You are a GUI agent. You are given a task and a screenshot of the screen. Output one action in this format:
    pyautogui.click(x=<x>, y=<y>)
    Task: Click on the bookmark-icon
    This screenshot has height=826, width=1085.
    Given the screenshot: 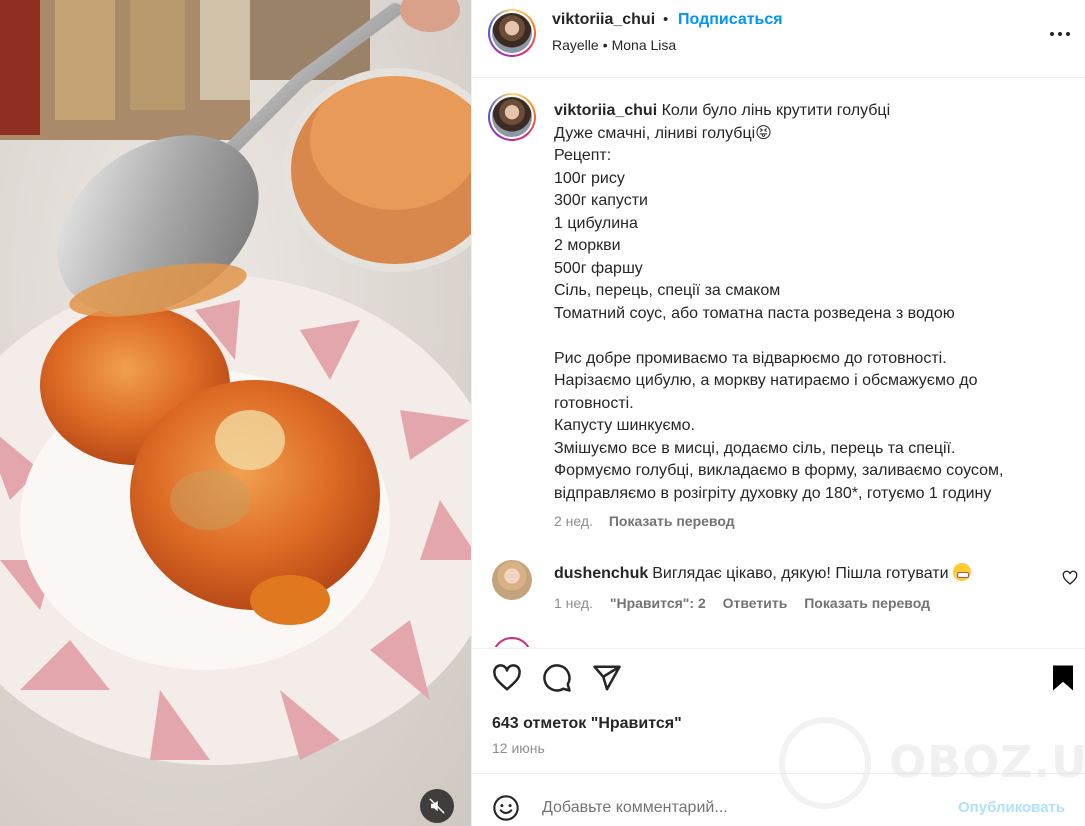 What is the action you would take?
    pyautogui.click(x=1063, y=678)
    